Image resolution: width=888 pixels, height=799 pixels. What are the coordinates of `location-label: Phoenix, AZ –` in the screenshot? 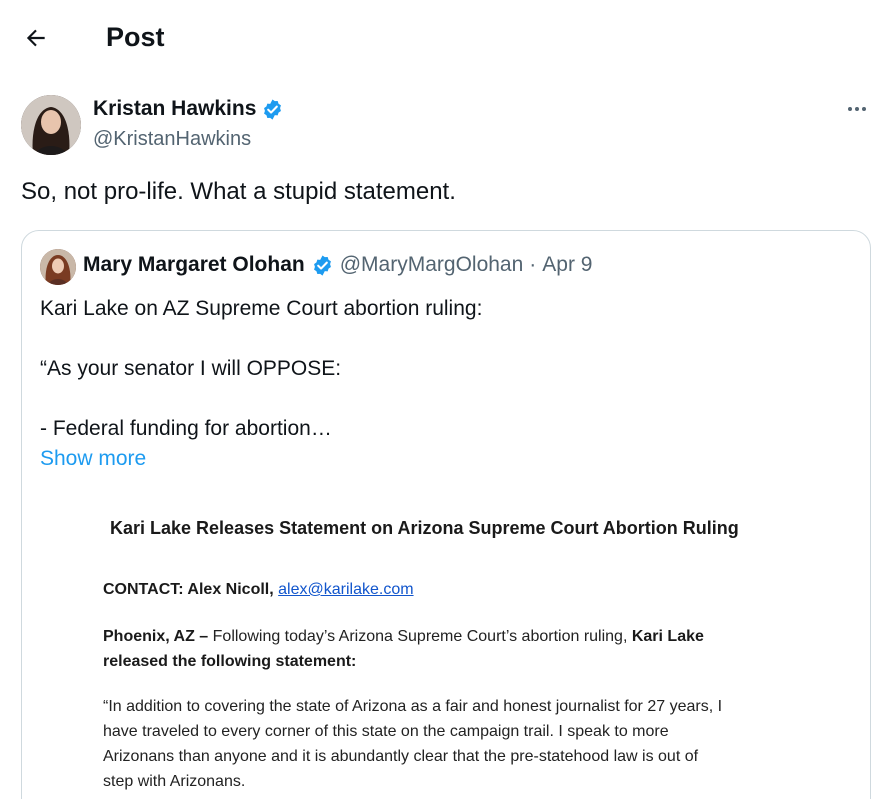 It's located at (156, 636).